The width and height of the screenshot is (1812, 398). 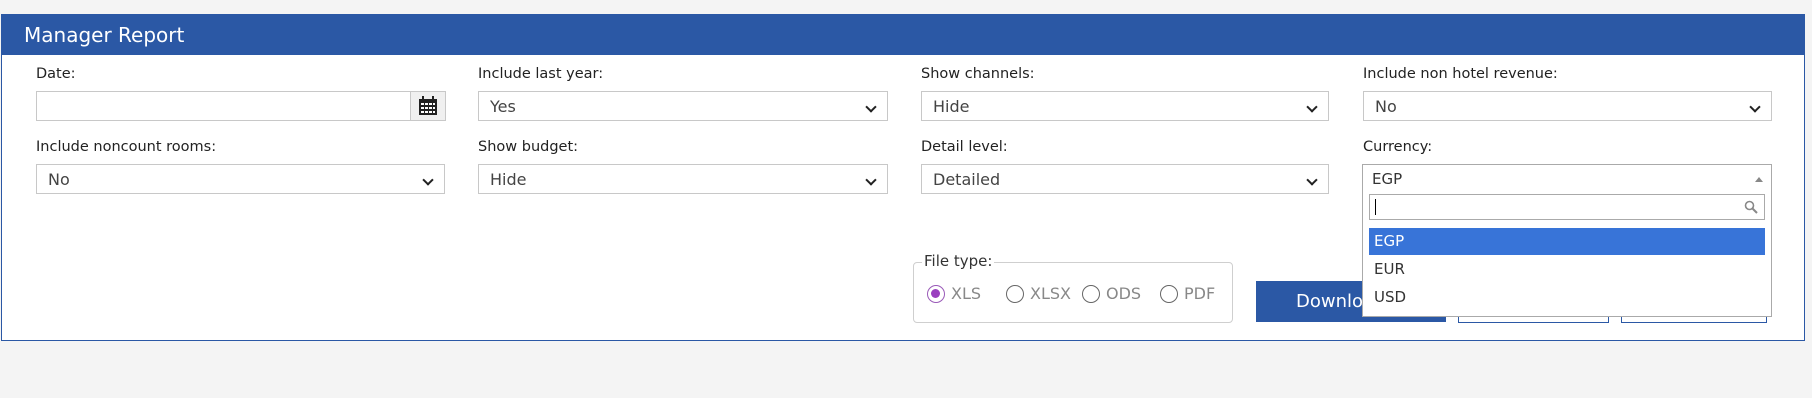 I want to click on include-last-year-label: Include last year:, so click(x=541, y=74).